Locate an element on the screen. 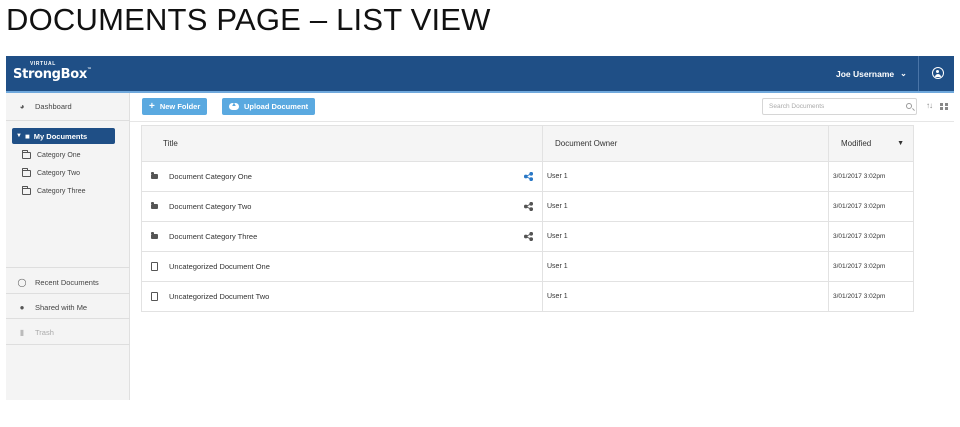  caret-down-icon: ▼ is located at coordinates (19, 136).